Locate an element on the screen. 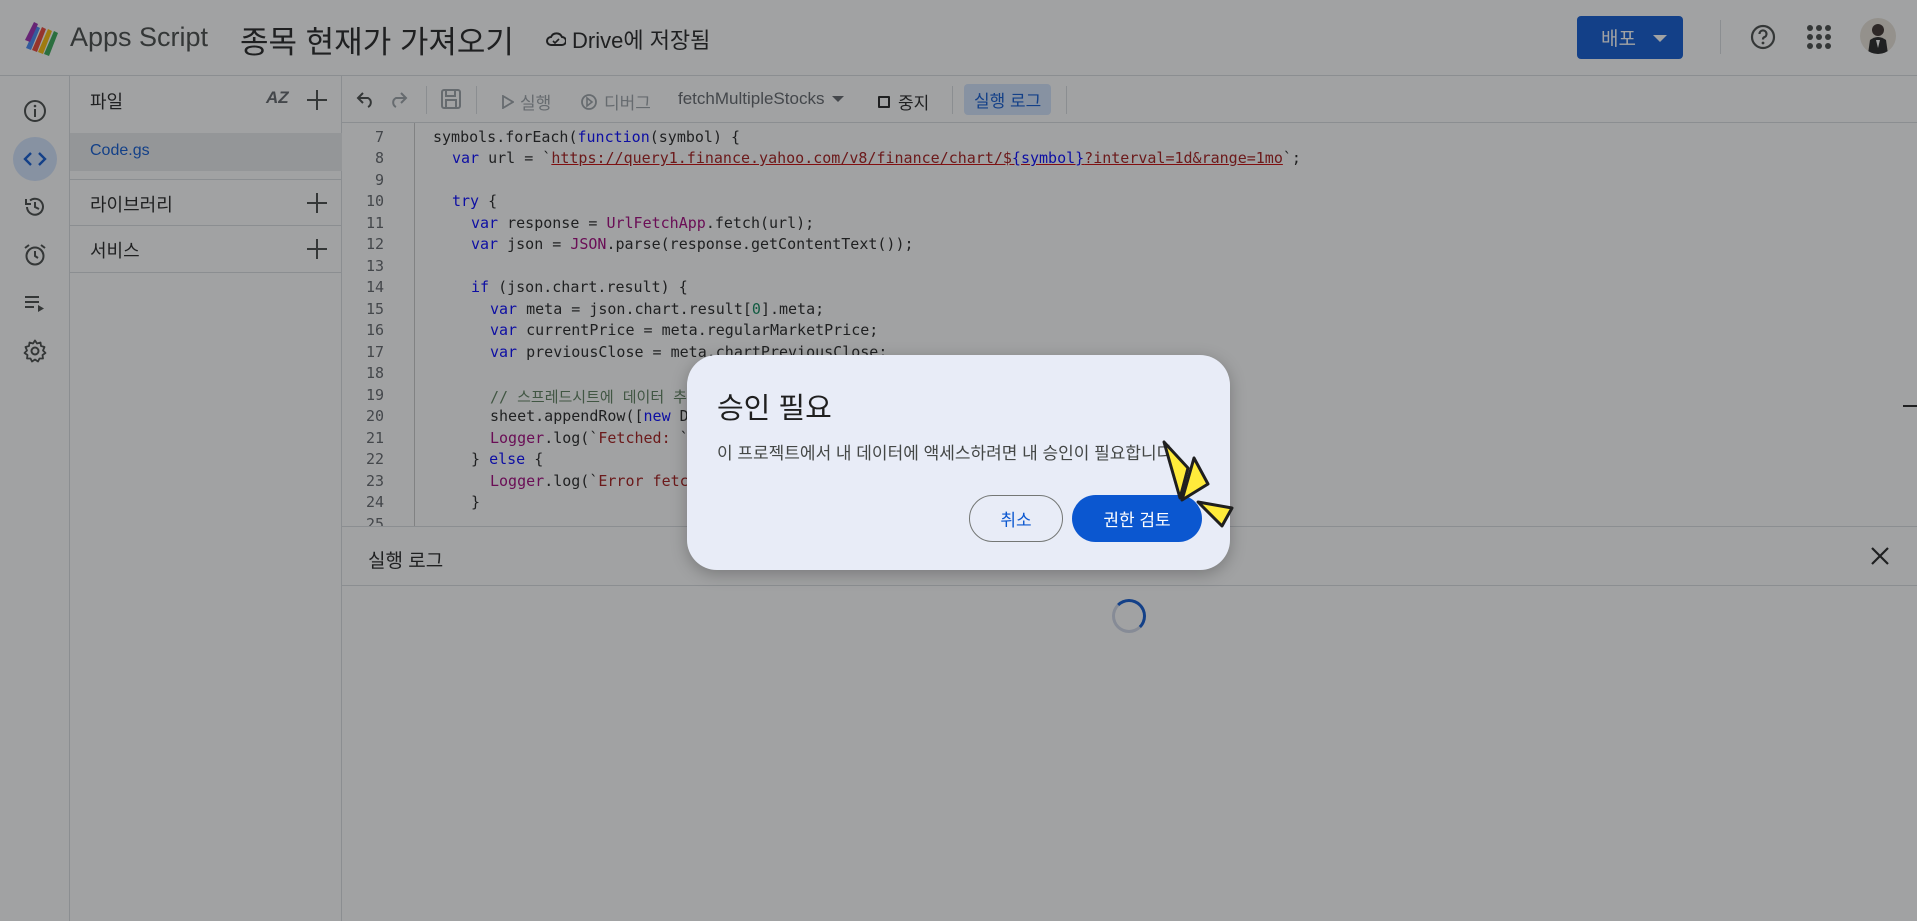  dialog-message: 이 프로젝트에서 내 데이터에 액세스하려면 내 승인이 필요합니다. is located at coordinates (947, 453).